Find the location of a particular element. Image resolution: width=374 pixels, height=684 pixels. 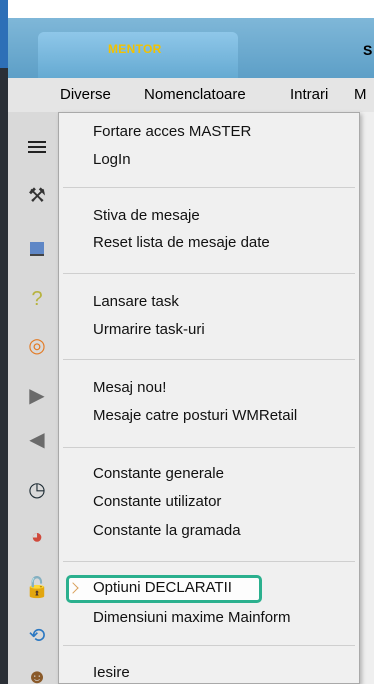

menu-item-login: LogIn is located at coordinates (112, 159).